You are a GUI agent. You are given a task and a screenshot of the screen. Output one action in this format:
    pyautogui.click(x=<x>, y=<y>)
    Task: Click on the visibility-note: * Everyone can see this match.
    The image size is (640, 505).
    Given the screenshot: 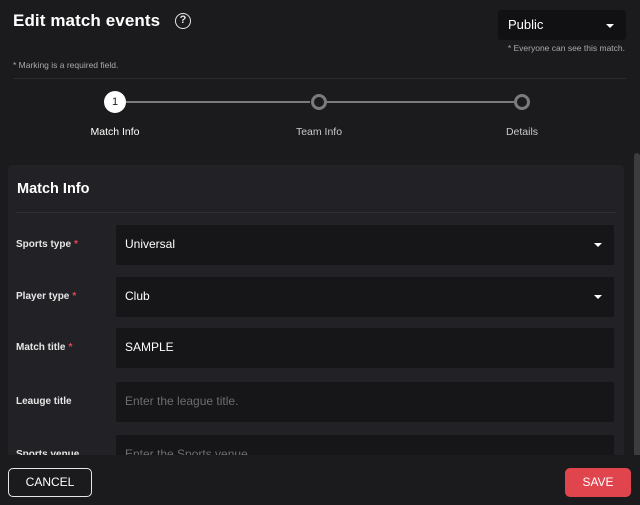 What is the action you would take?
    pyautogui.click(x=566, y=48)
    